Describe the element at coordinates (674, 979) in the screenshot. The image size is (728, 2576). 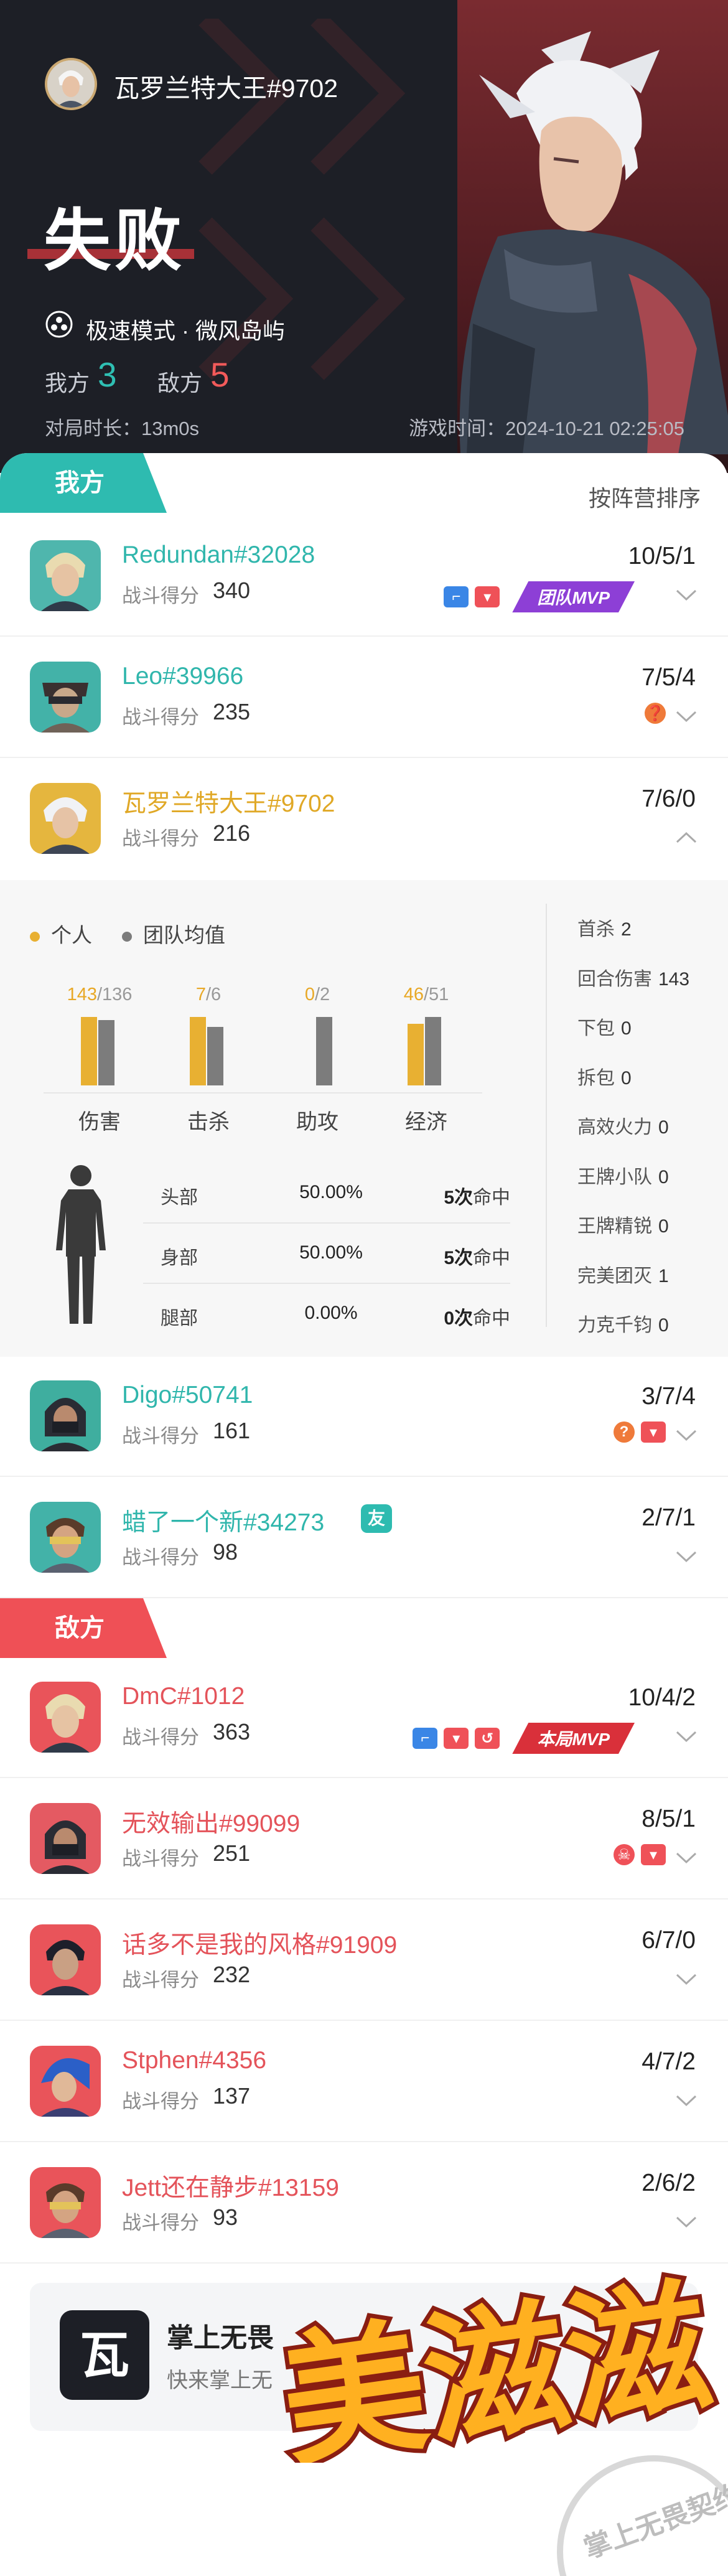
I see `stat-value: 143` at that location.